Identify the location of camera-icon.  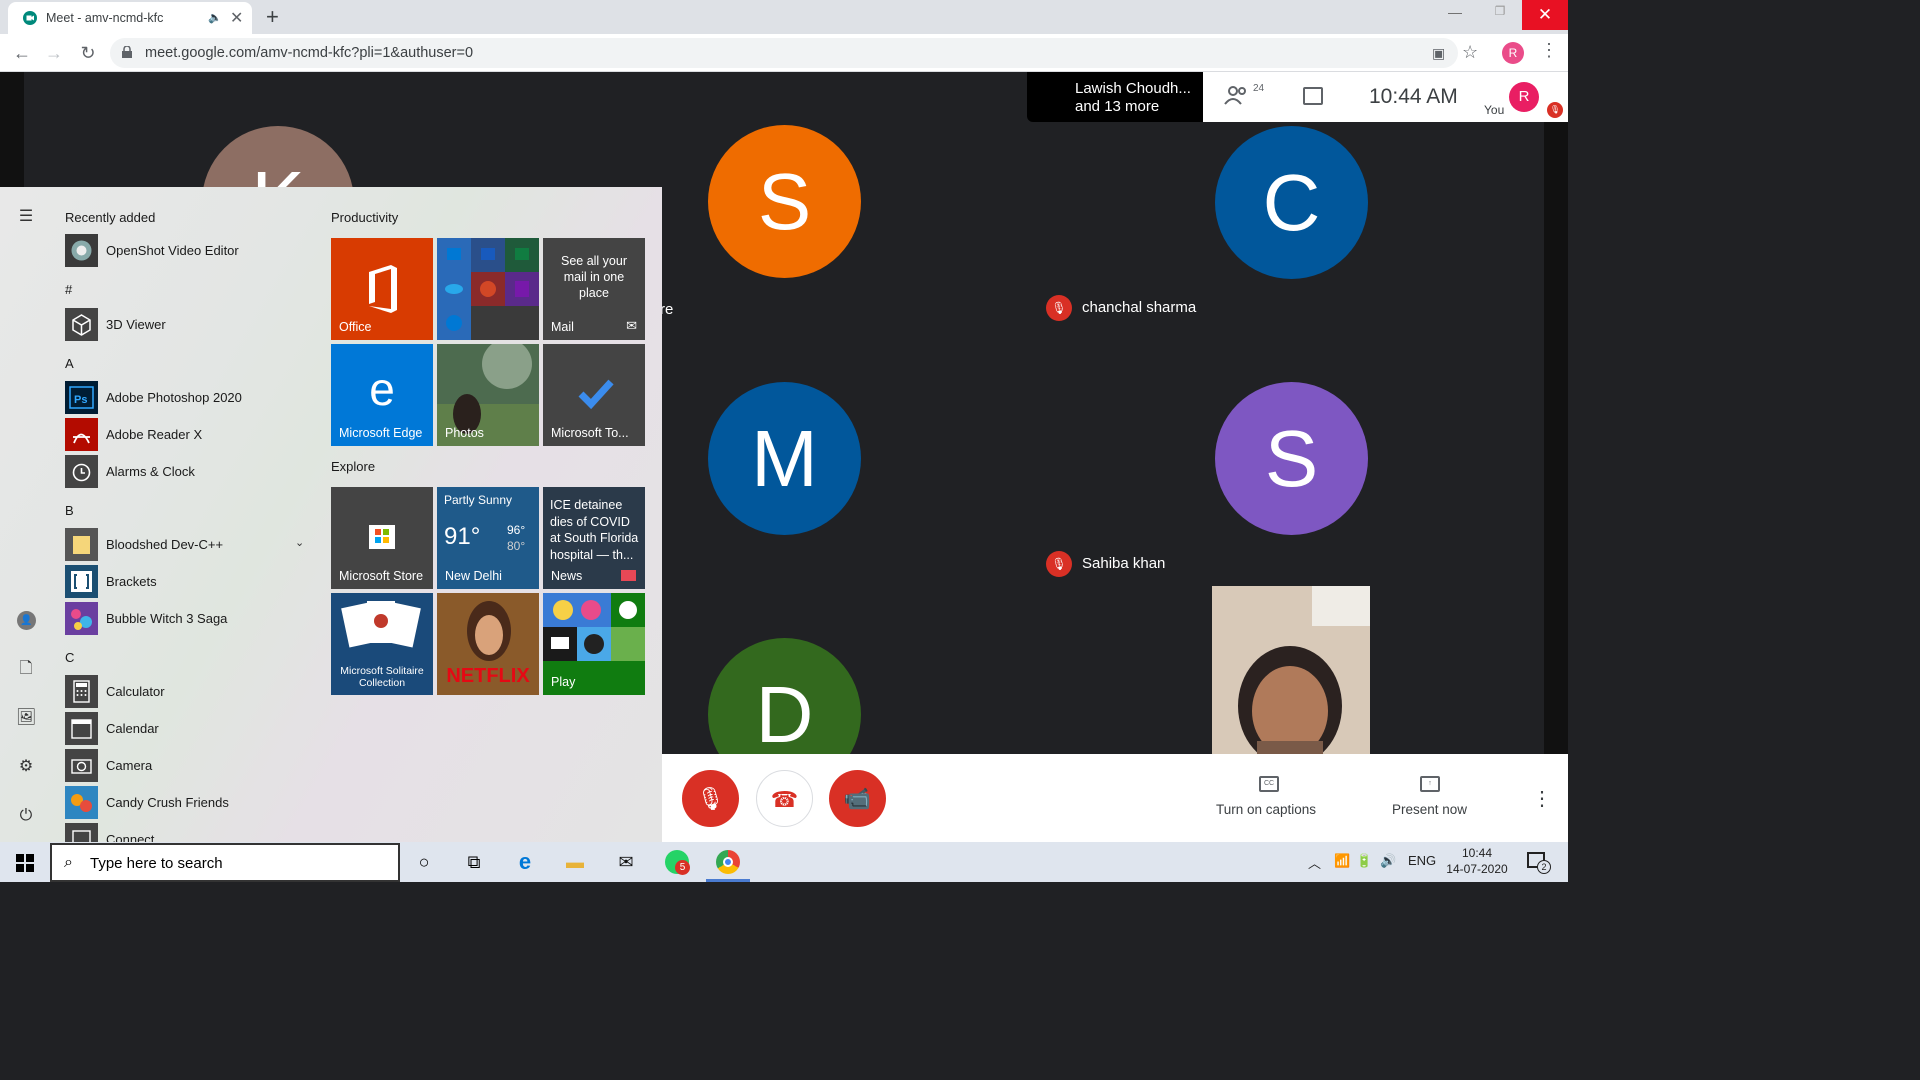
(81, 765).